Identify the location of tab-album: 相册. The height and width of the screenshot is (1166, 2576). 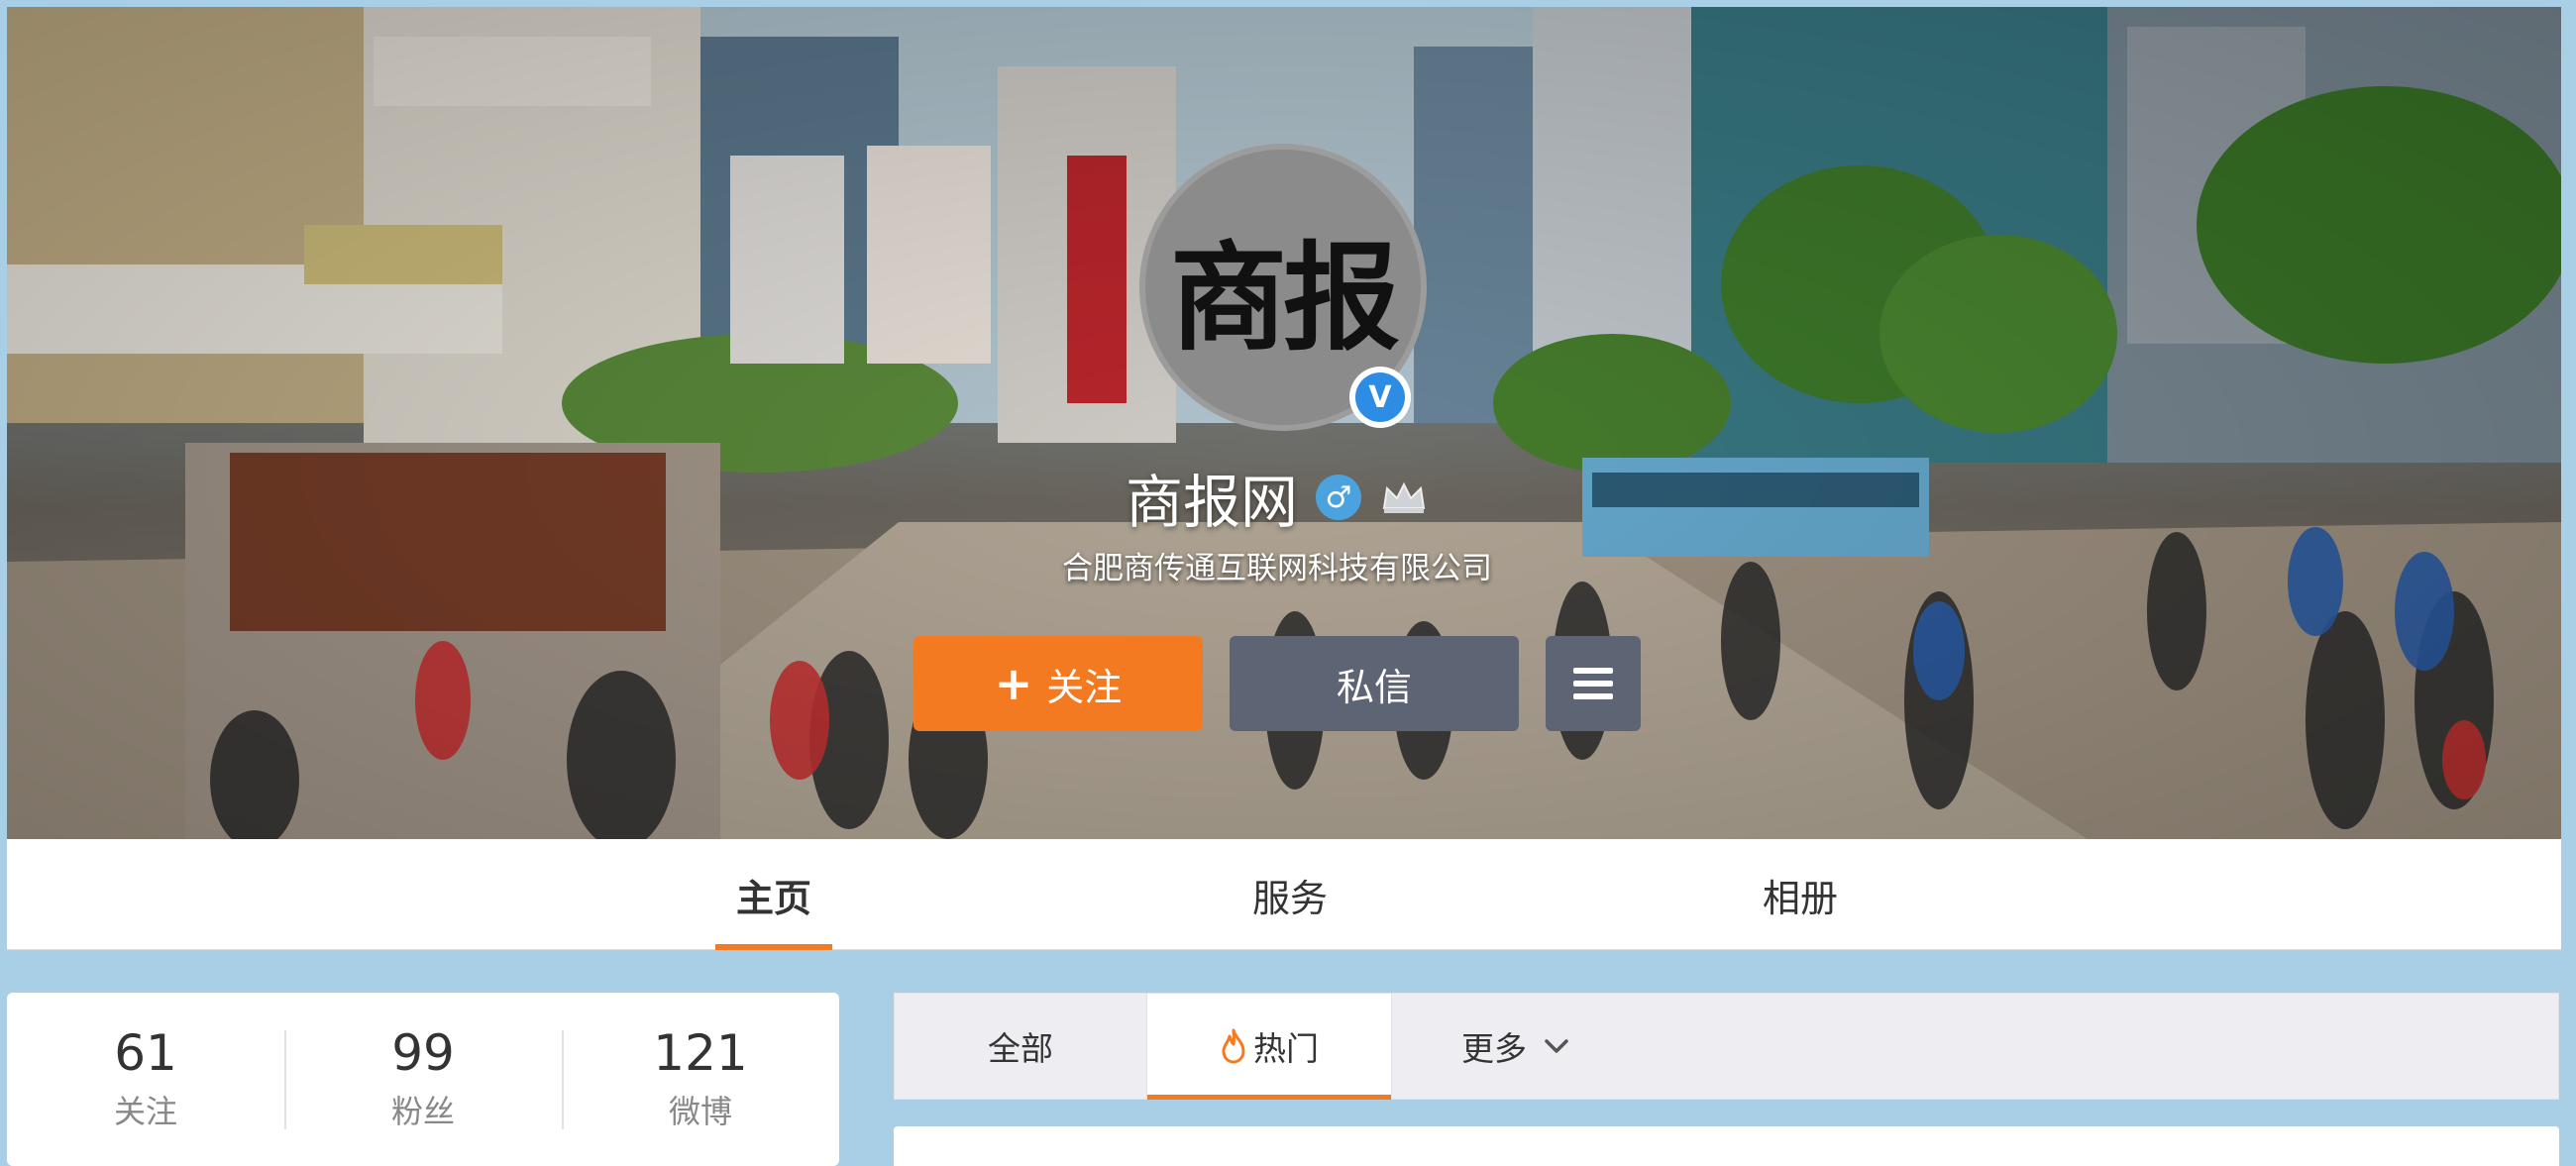
(1800, 895).